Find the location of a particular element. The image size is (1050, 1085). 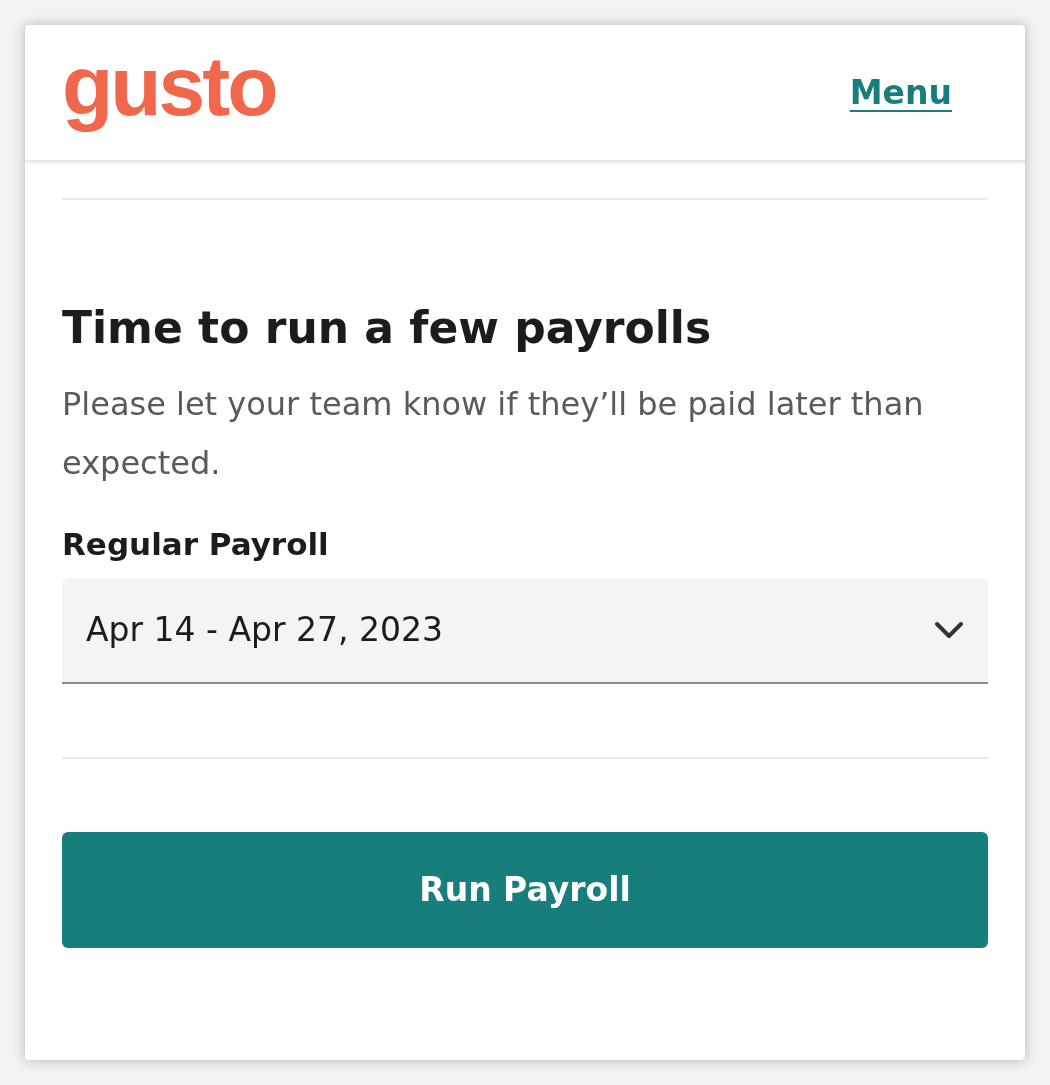

logo: gusto is located at coordinates (169, 92).